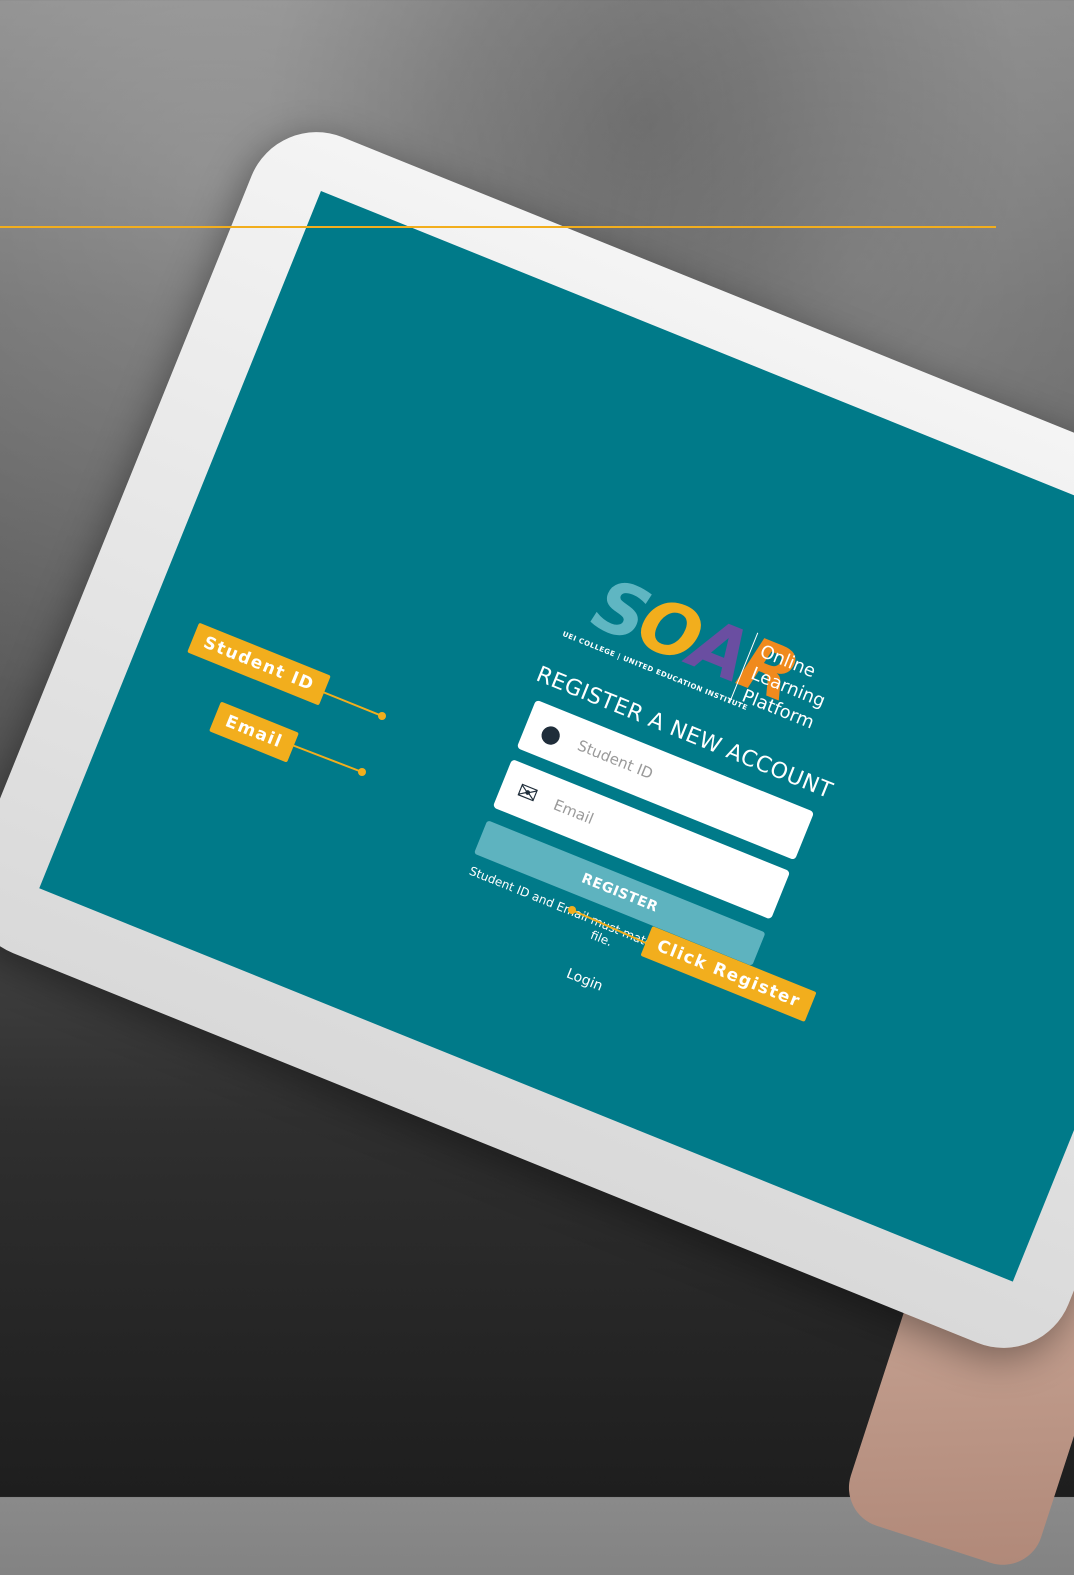 The width and height of the screenshot is (1074, 1575). What do you see at coordinates (362, 772) in the screenshot?
I see `connector-dot-email` at bounding box center [362, 772].